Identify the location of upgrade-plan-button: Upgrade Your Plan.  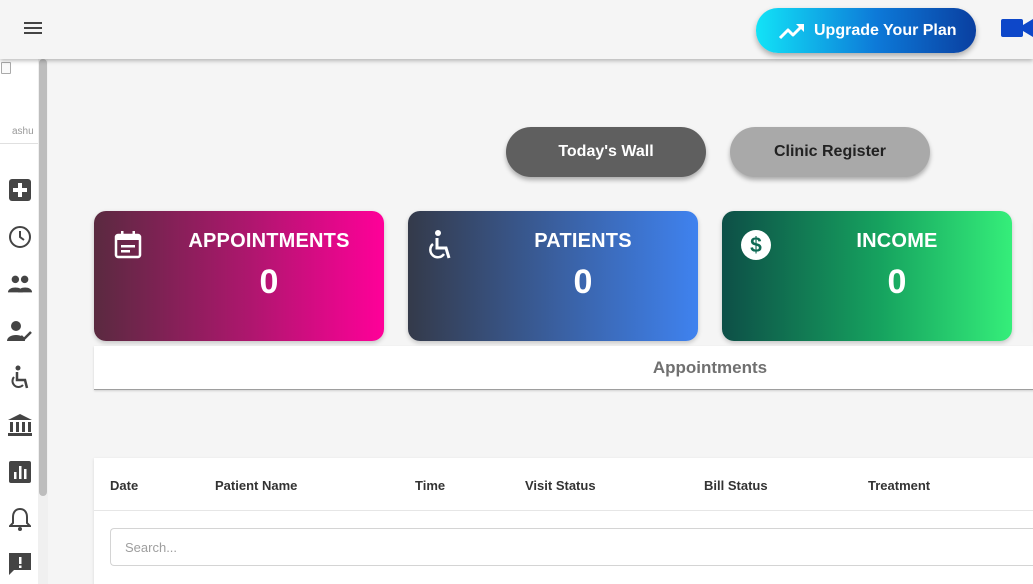
(866, 30).